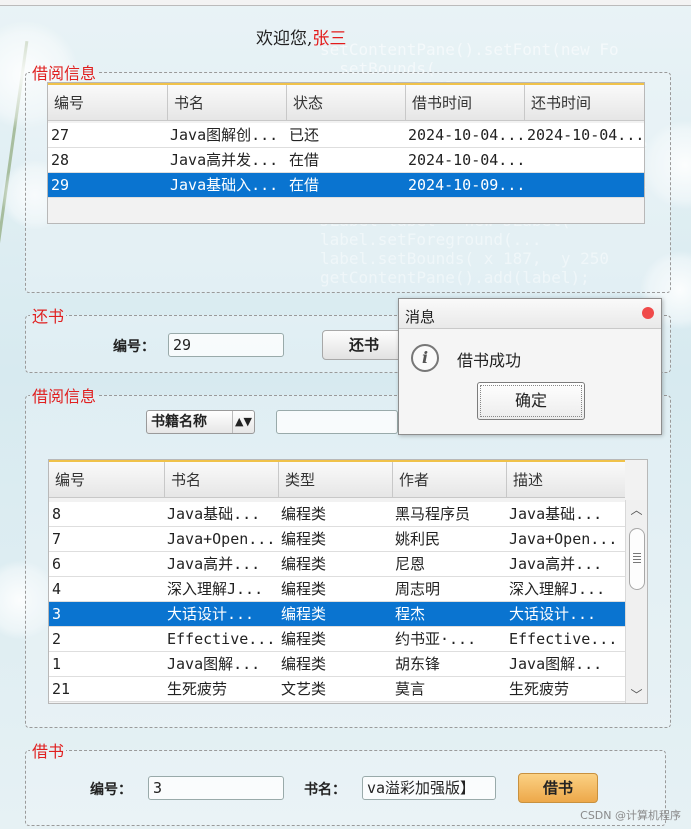 The image size is (691, 829). What do you see at coordinates (636, 601) in the screenshot?
I see `vertical-scrollbar: ︿ ﹀` at bounding box center [636, 601].